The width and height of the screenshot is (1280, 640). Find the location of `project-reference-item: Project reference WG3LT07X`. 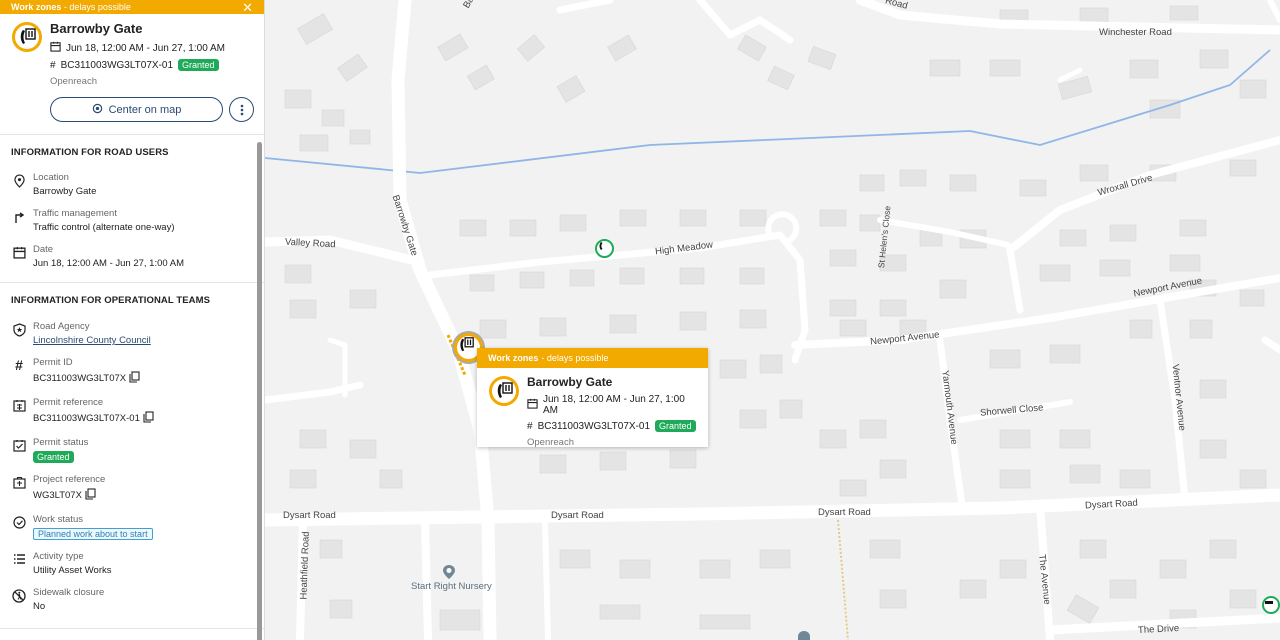

project-reference-item: Project reference WG3LT07X is located at coordinates (132, 488).